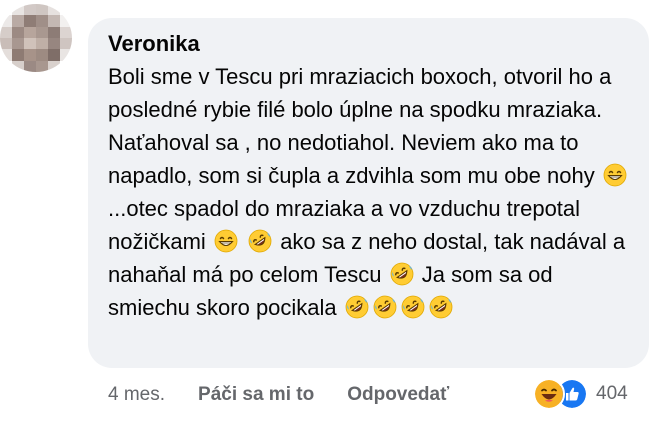 The height and width of the screenshot is (426, 669). Describe the element at coordinates (612, 393) in the screenshot. I see `reaction-count: 404` at that location.